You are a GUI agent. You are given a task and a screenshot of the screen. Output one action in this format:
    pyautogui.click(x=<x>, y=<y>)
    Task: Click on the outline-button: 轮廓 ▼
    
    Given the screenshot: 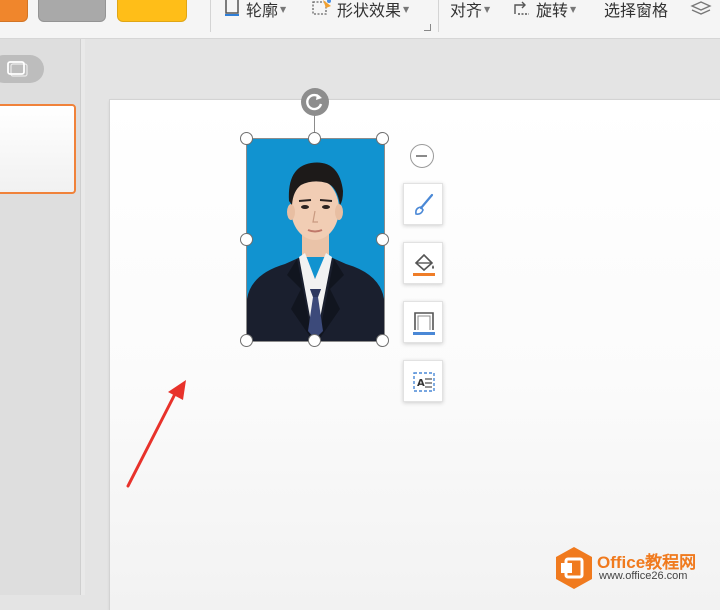 What is the action you would take?
    pyautogui.click(x=254, y=10)
    